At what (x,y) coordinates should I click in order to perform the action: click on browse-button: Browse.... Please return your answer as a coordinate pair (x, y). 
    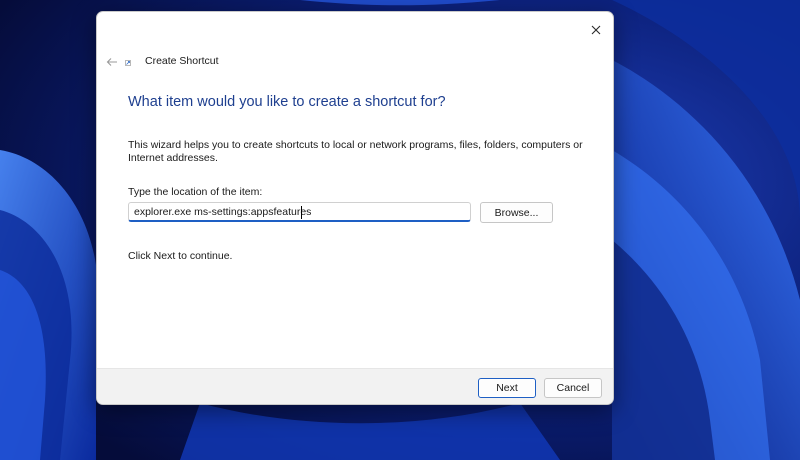
    Looking at the image, I should click on (516, 212).